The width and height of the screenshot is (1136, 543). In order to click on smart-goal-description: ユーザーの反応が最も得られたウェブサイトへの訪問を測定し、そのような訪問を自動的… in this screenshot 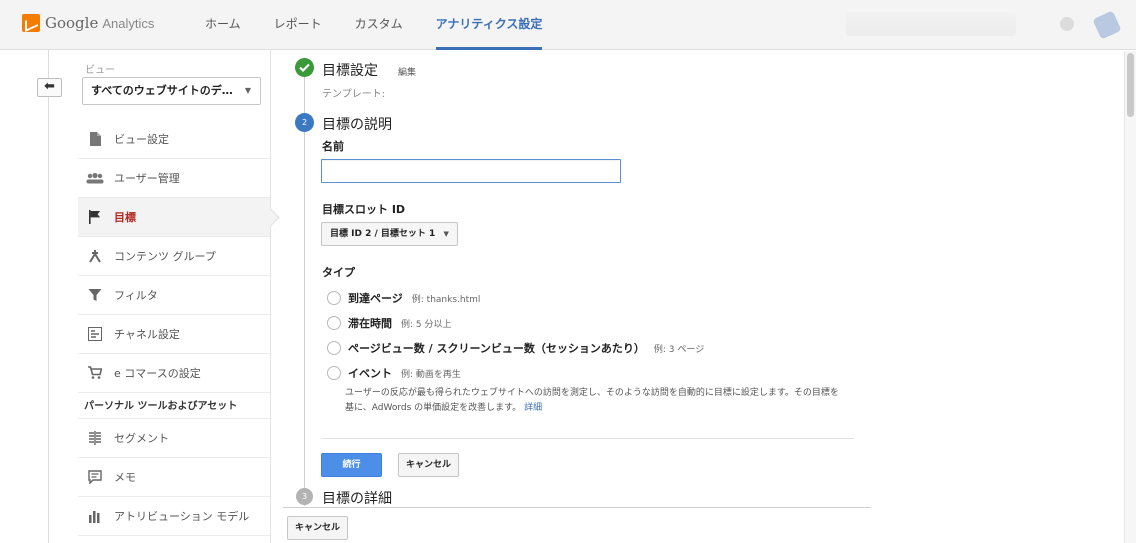, I will do `click(600, 401)`.